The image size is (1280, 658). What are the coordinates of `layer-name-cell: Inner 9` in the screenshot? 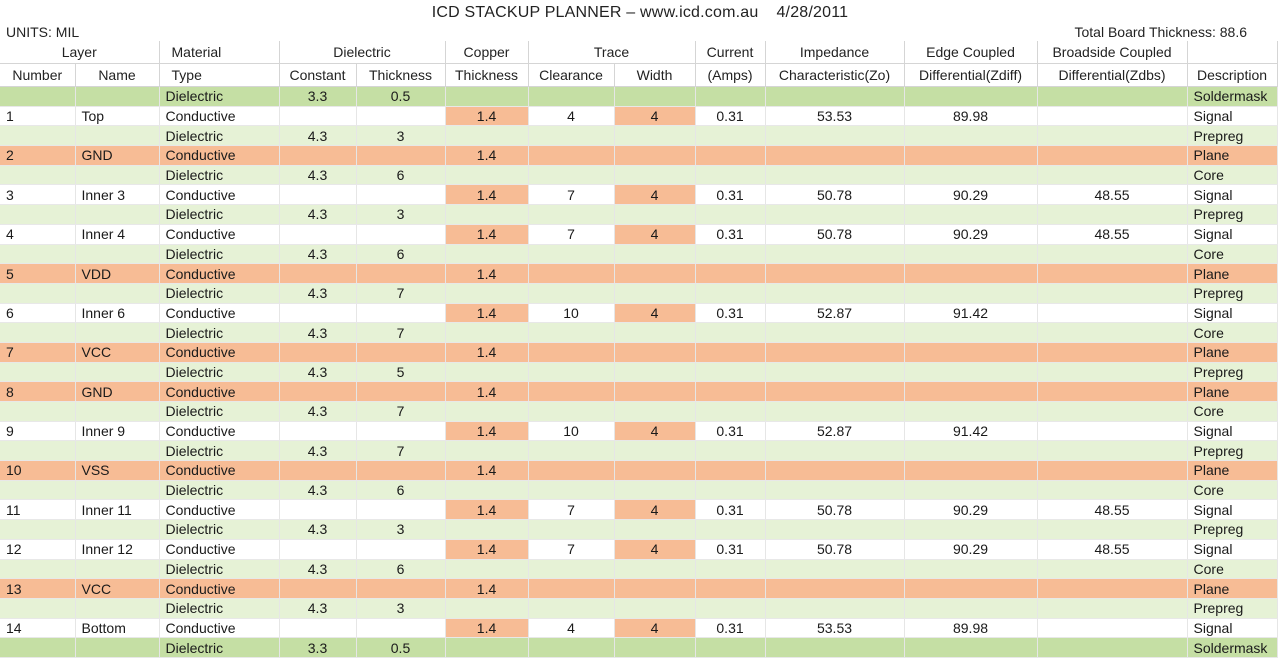 It's located at (117, 431).